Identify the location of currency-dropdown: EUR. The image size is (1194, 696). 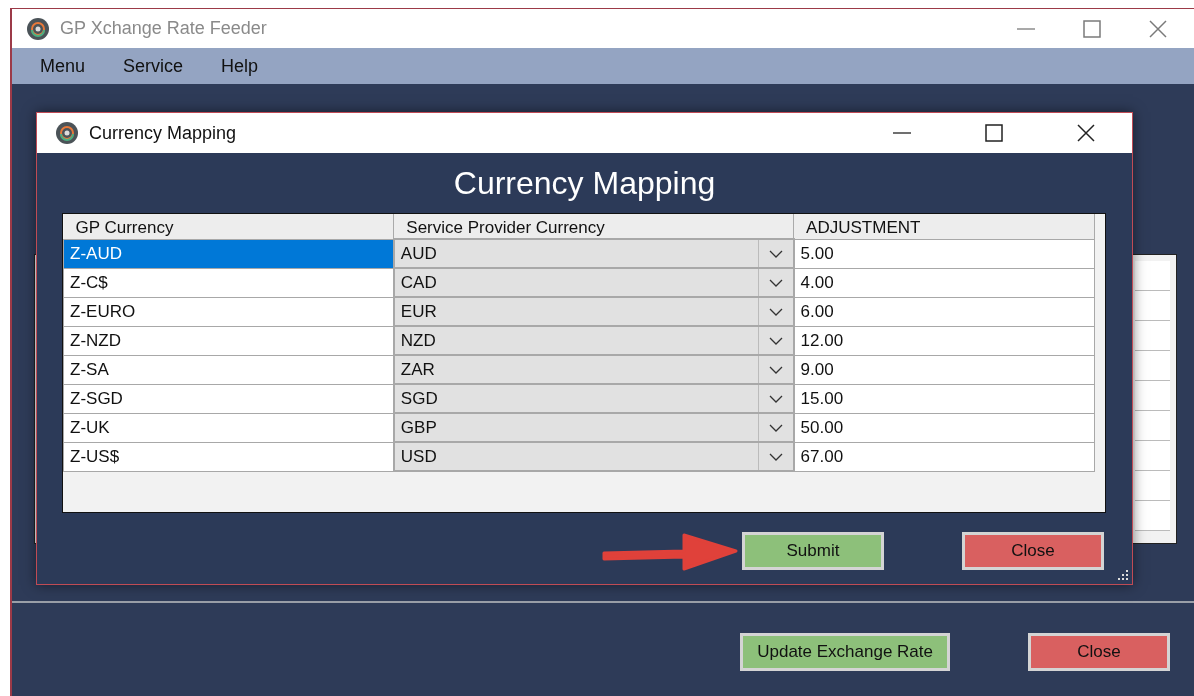
(593, 311).